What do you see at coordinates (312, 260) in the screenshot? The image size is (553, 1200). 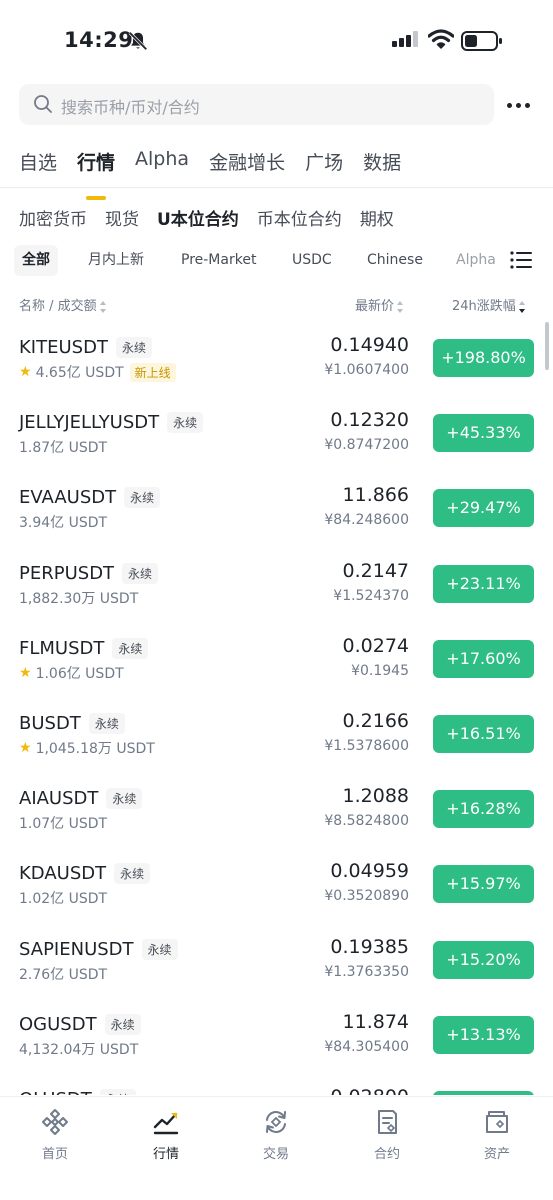 I see `filter-usdc: USDC` at bounding box center [312, 260].